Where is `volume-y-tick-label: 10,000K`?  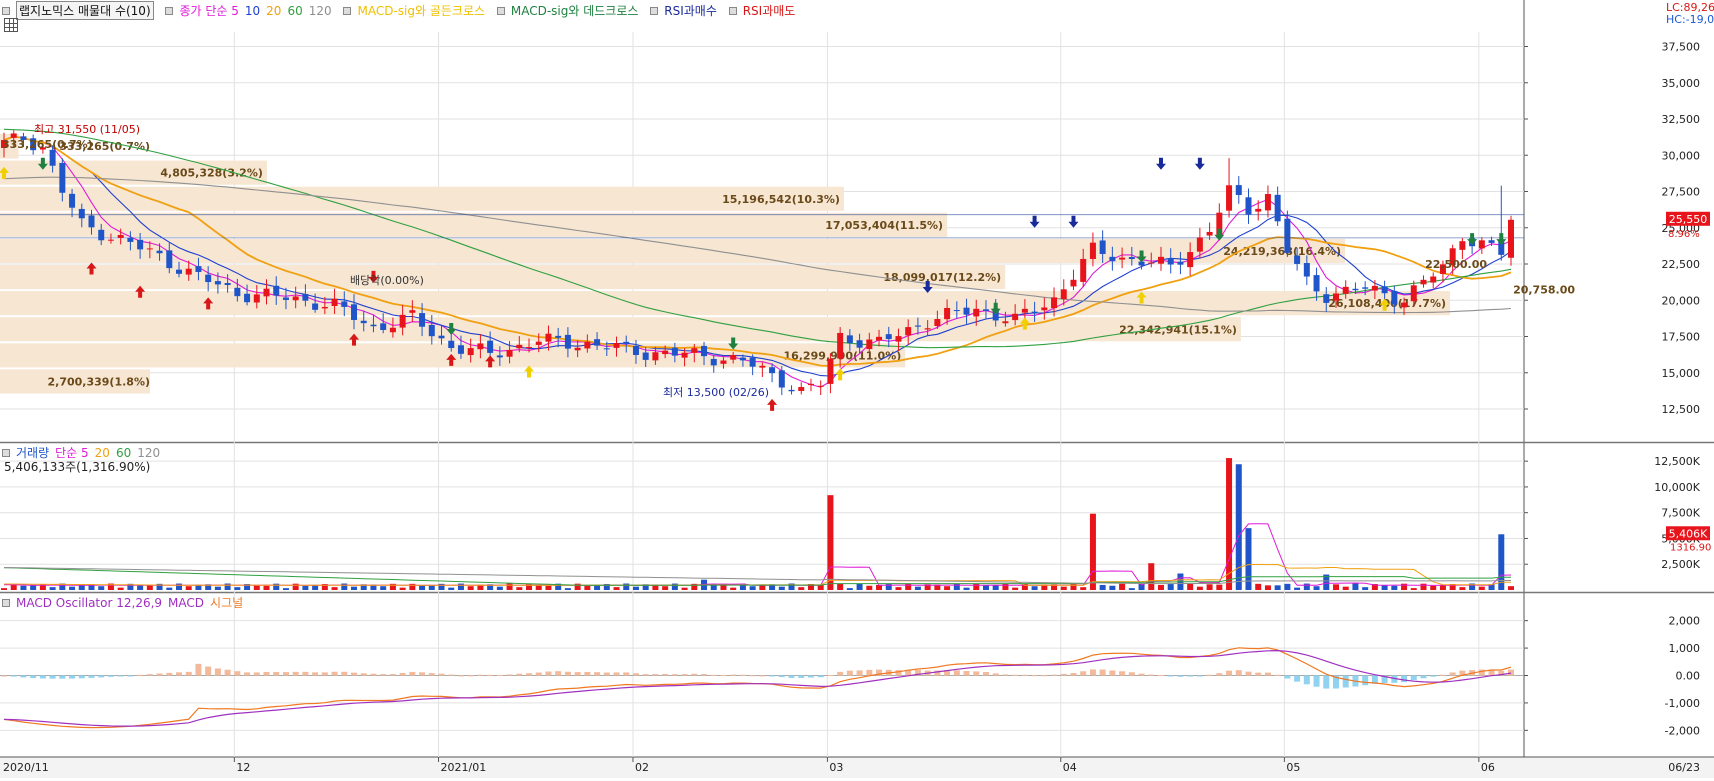
volume-y-tick-label: 10,000K is located at coordinates (1677, 487).